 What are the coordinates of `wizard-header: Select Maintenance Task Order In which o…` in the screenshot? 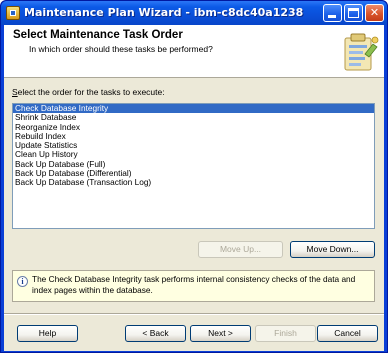 It's located at (194, 51).